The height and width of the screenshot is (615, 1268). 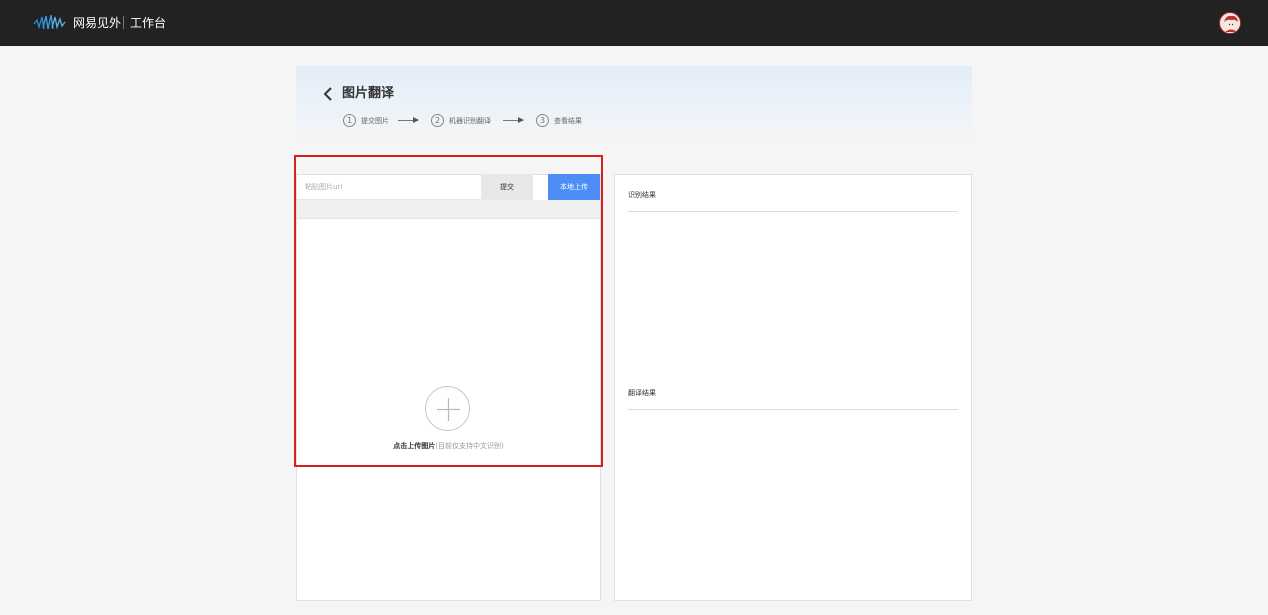 What do you see at coordinates (148, 23) in the screenshot?
I see `workbench-link: 工作台` at bounding box center [148, 23].